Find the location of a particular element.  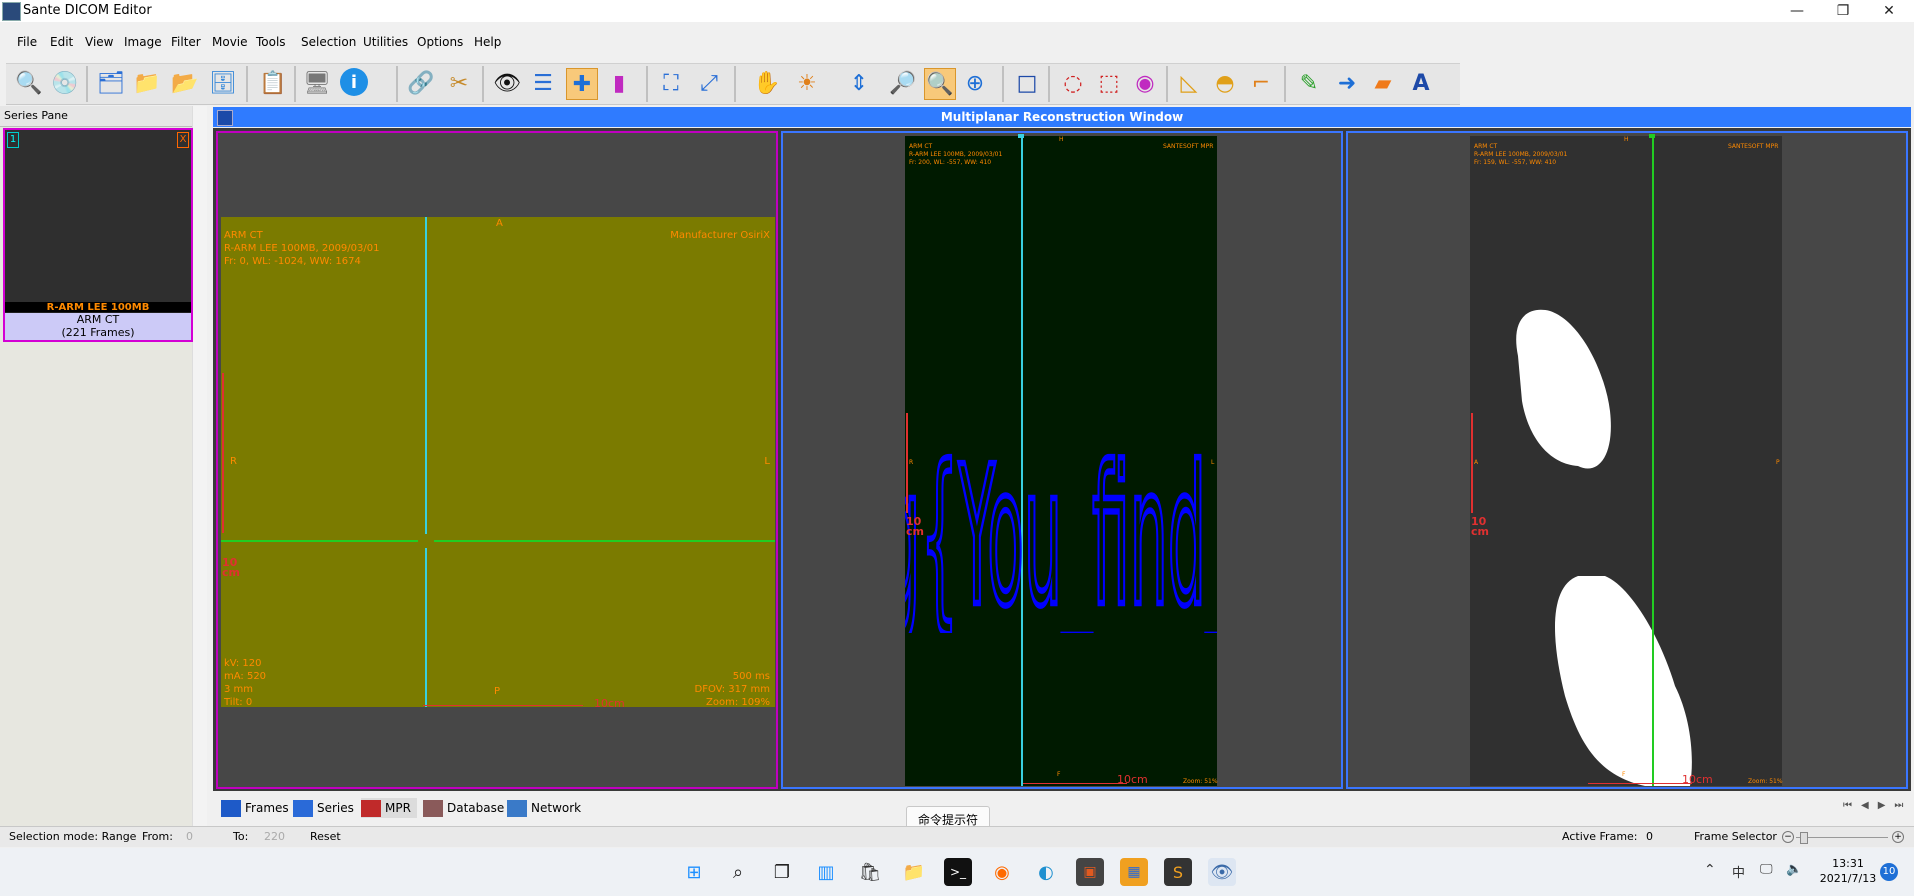

sante-dicom-taskbar-icon: 👁 is located at coordinates (1222, 872).